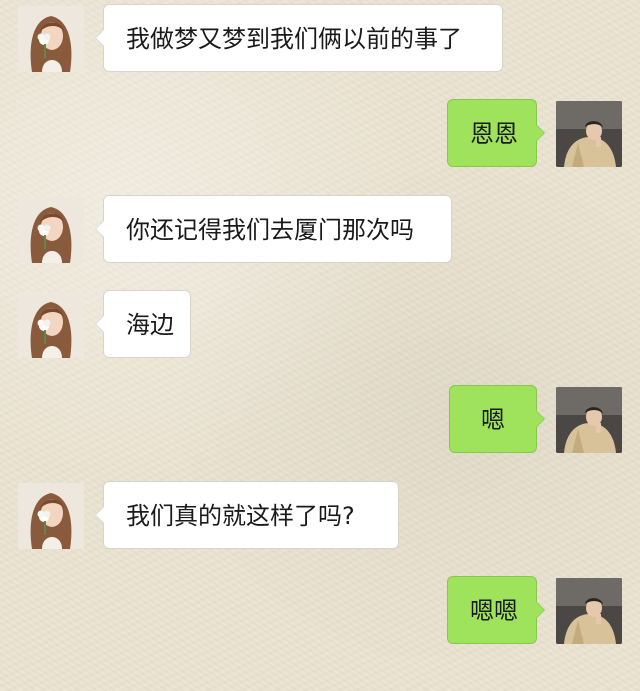  Describe the element at coordinates (496, 133) in the screenshot. I see `outgoing-message-bubble: 恩恩` at that location.